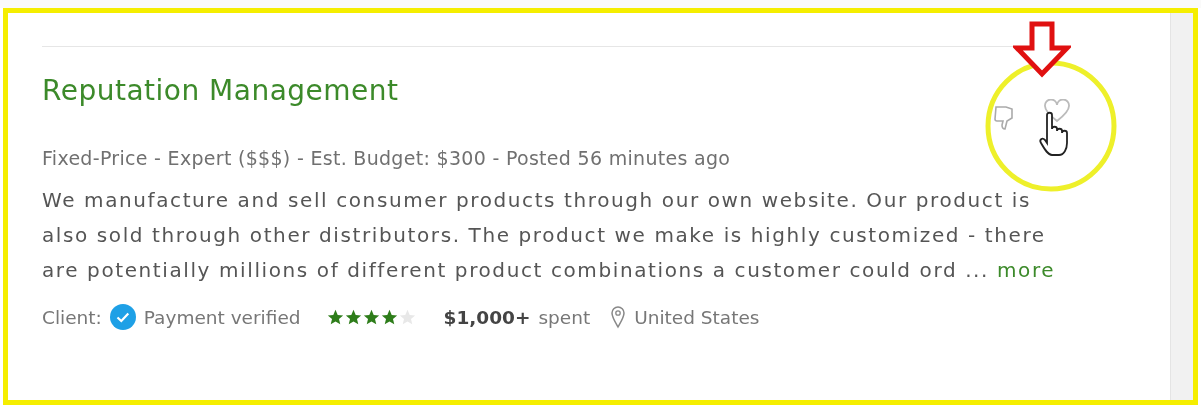  What do you see at coordinates (1026, 270) in the screenshot?
I see `more-link: more` at bounding box center [1026, 270].